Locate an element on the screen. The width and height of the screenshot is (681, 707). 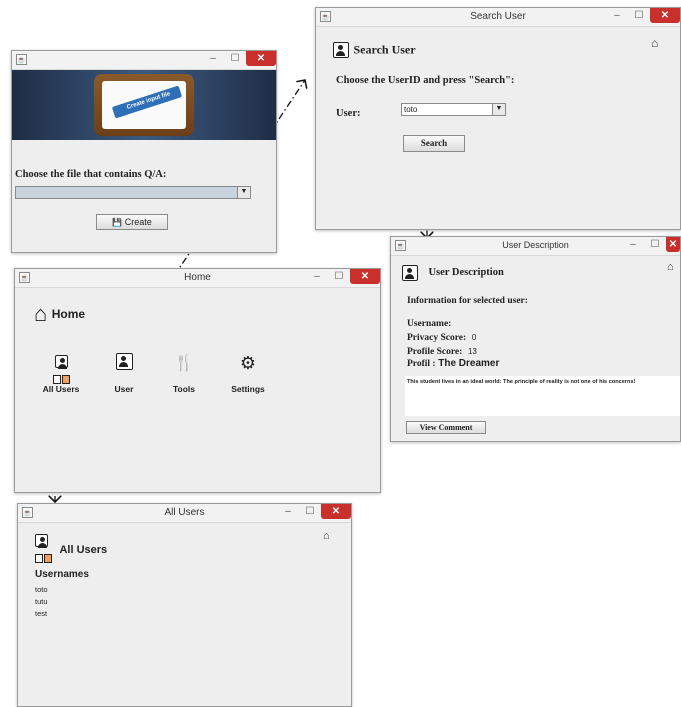
home-heading: Home is located at coordinates (68, 314).